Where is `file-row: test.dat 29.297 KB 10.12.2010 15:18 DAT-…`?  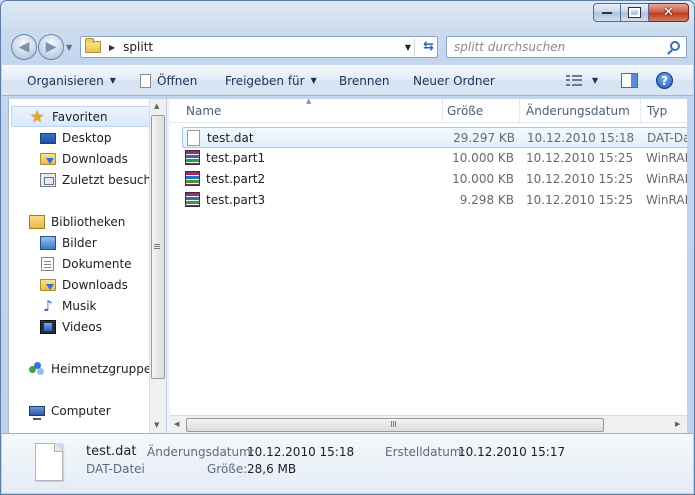
file-row: test.dat 29.297 KB 10.12.2010 15:18 DAT-… is located at coordinates (434, 137).